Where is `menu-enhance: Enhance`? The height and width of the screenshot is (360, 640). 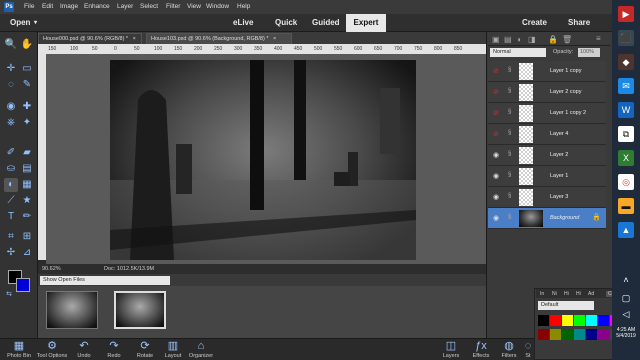
menu-enhance: Enhance is located at coordinates (97, 6).